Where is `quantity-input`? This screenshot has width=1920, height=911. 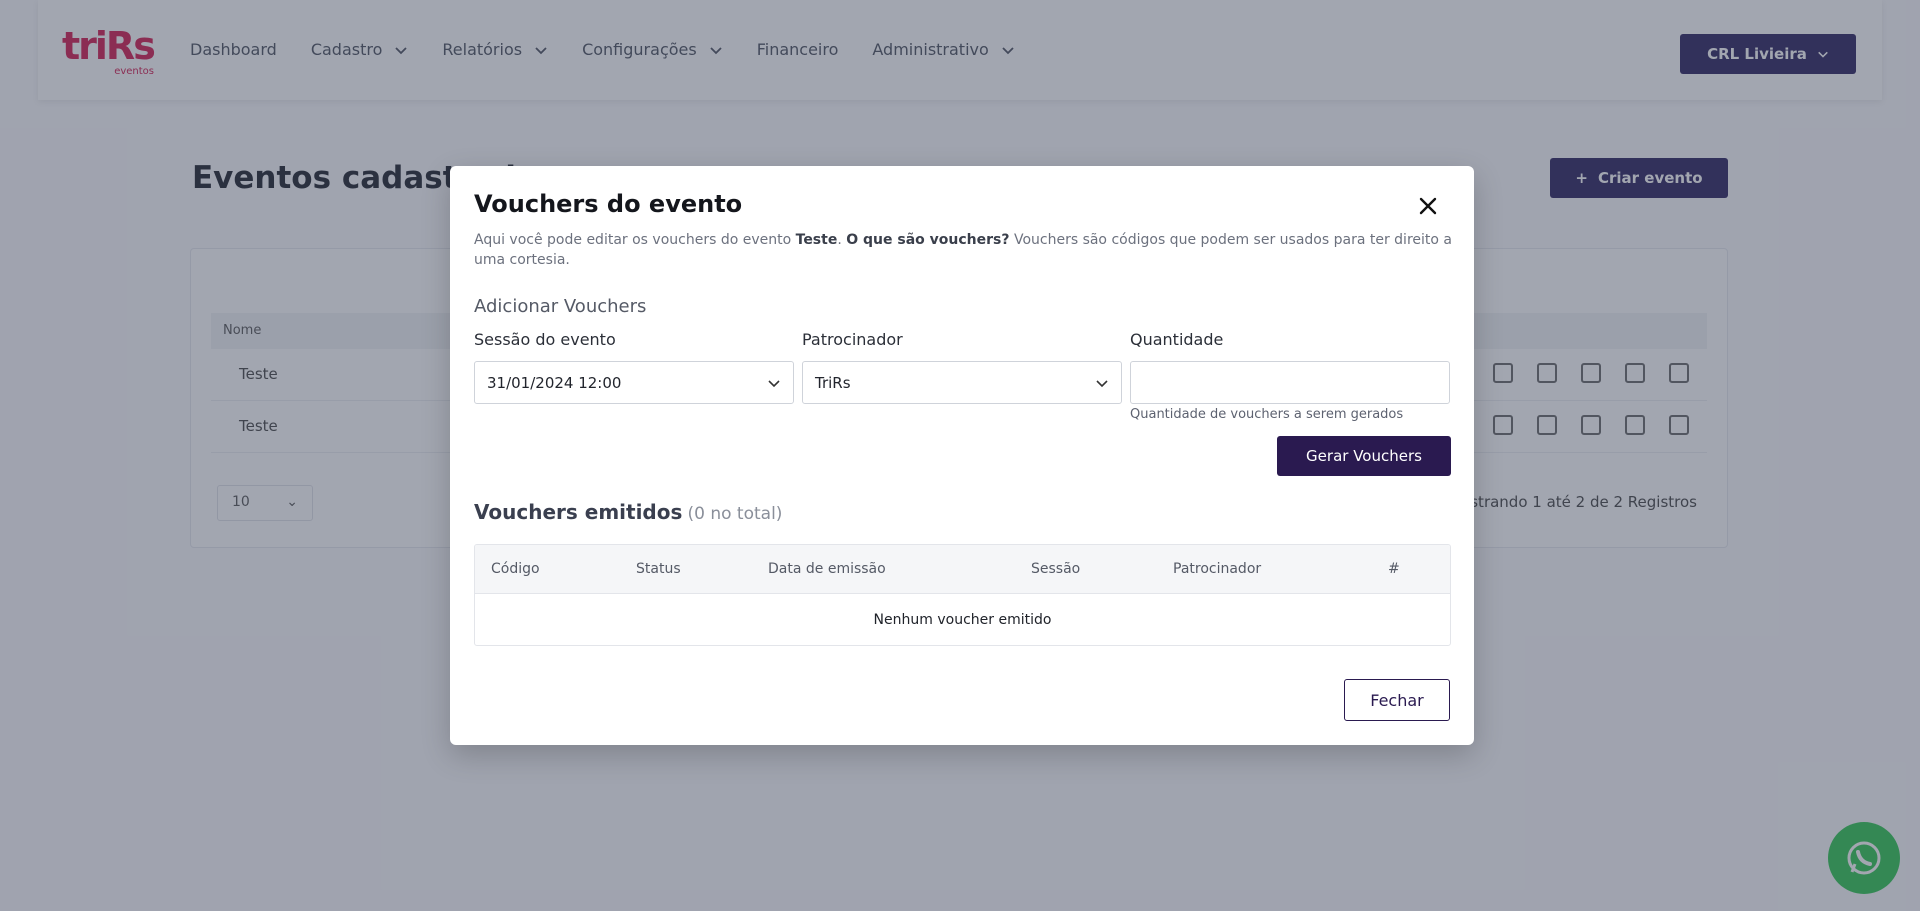
quantity-input is located at coordinates (1290, 382).